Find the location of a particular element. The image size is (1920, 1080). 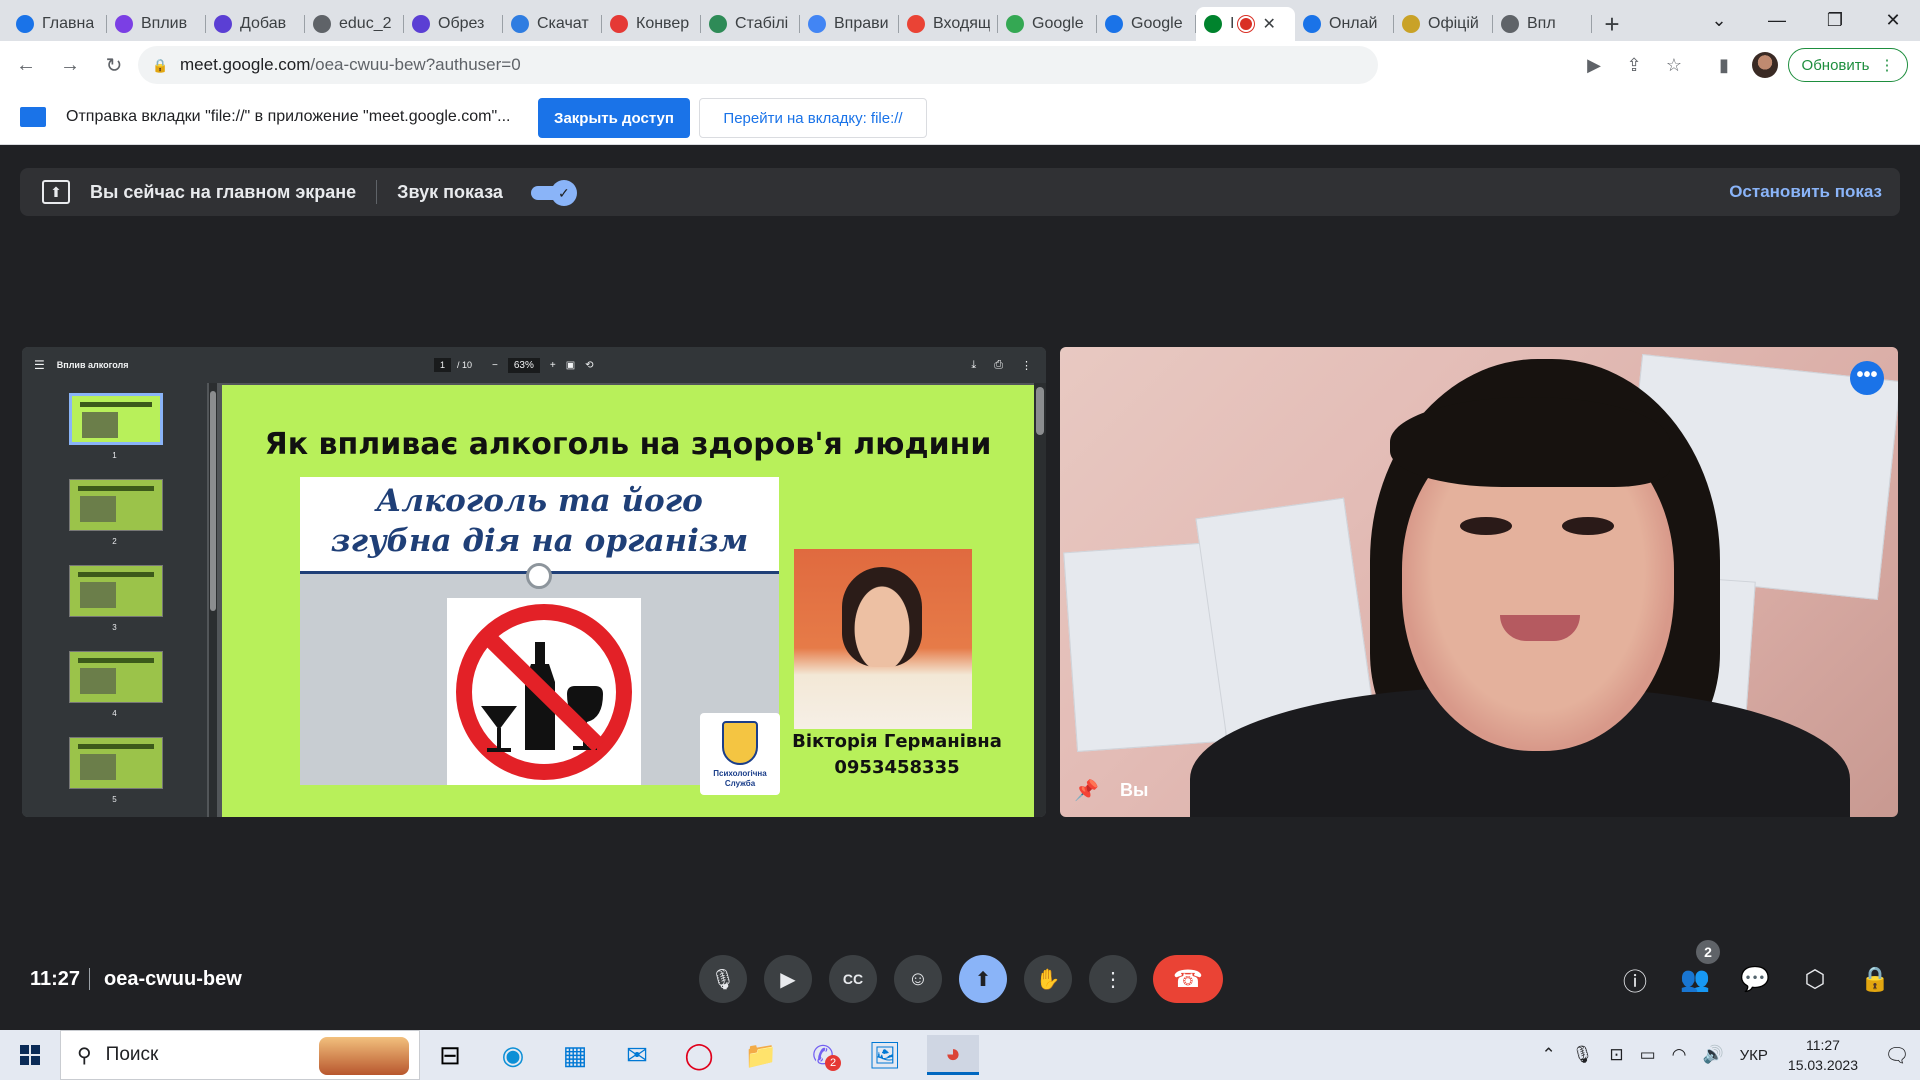

show-hidden-icons-icon: ⌃ is located at coordinates (1548, 1055).